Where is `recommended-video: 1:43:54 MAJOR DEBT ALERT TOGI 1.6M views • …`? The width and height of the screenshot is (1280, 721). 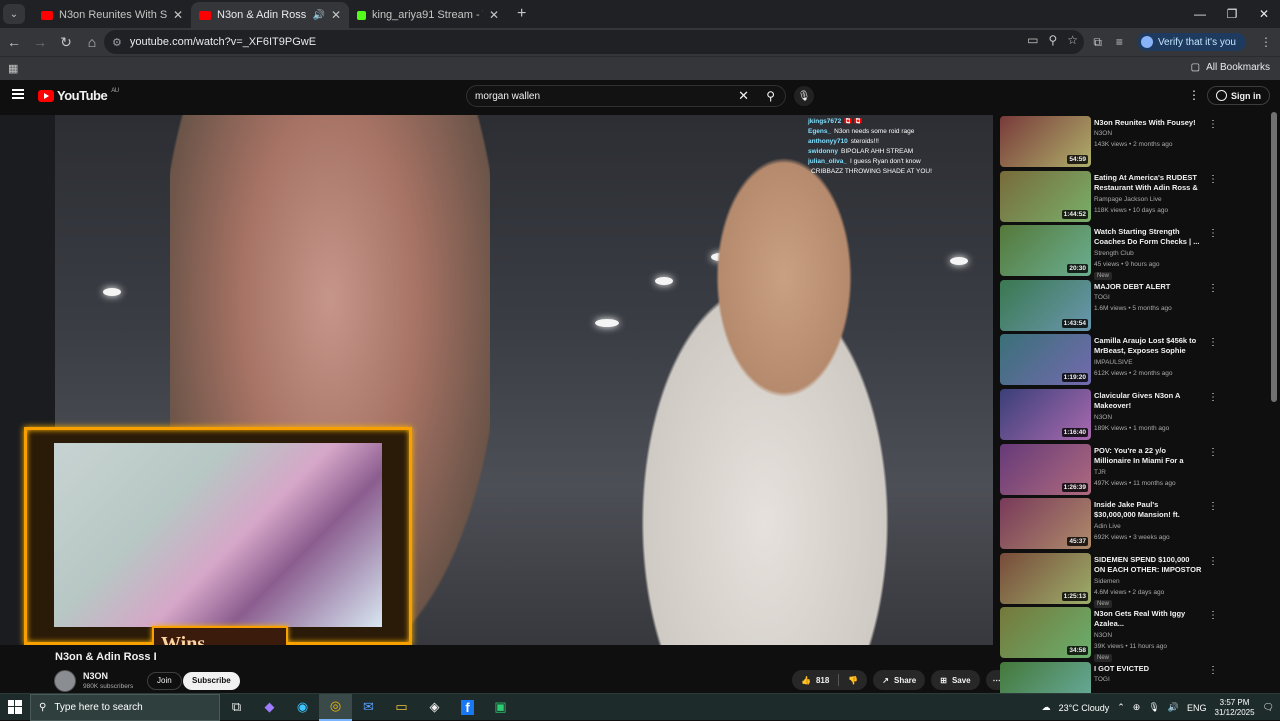
recommended-video: 1:43:54 MAJOR DEBT ALERT TOGI 1.6M views • … is located at coordinates (1115, 307).